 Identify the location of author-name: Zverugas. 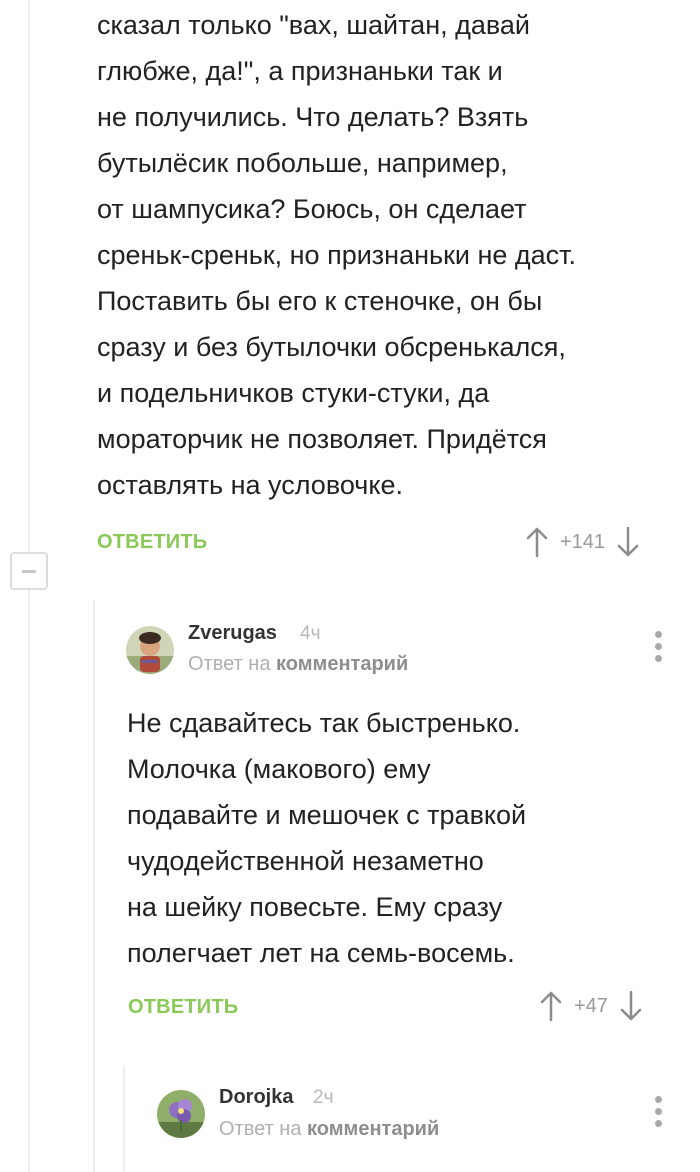
(232, 633).